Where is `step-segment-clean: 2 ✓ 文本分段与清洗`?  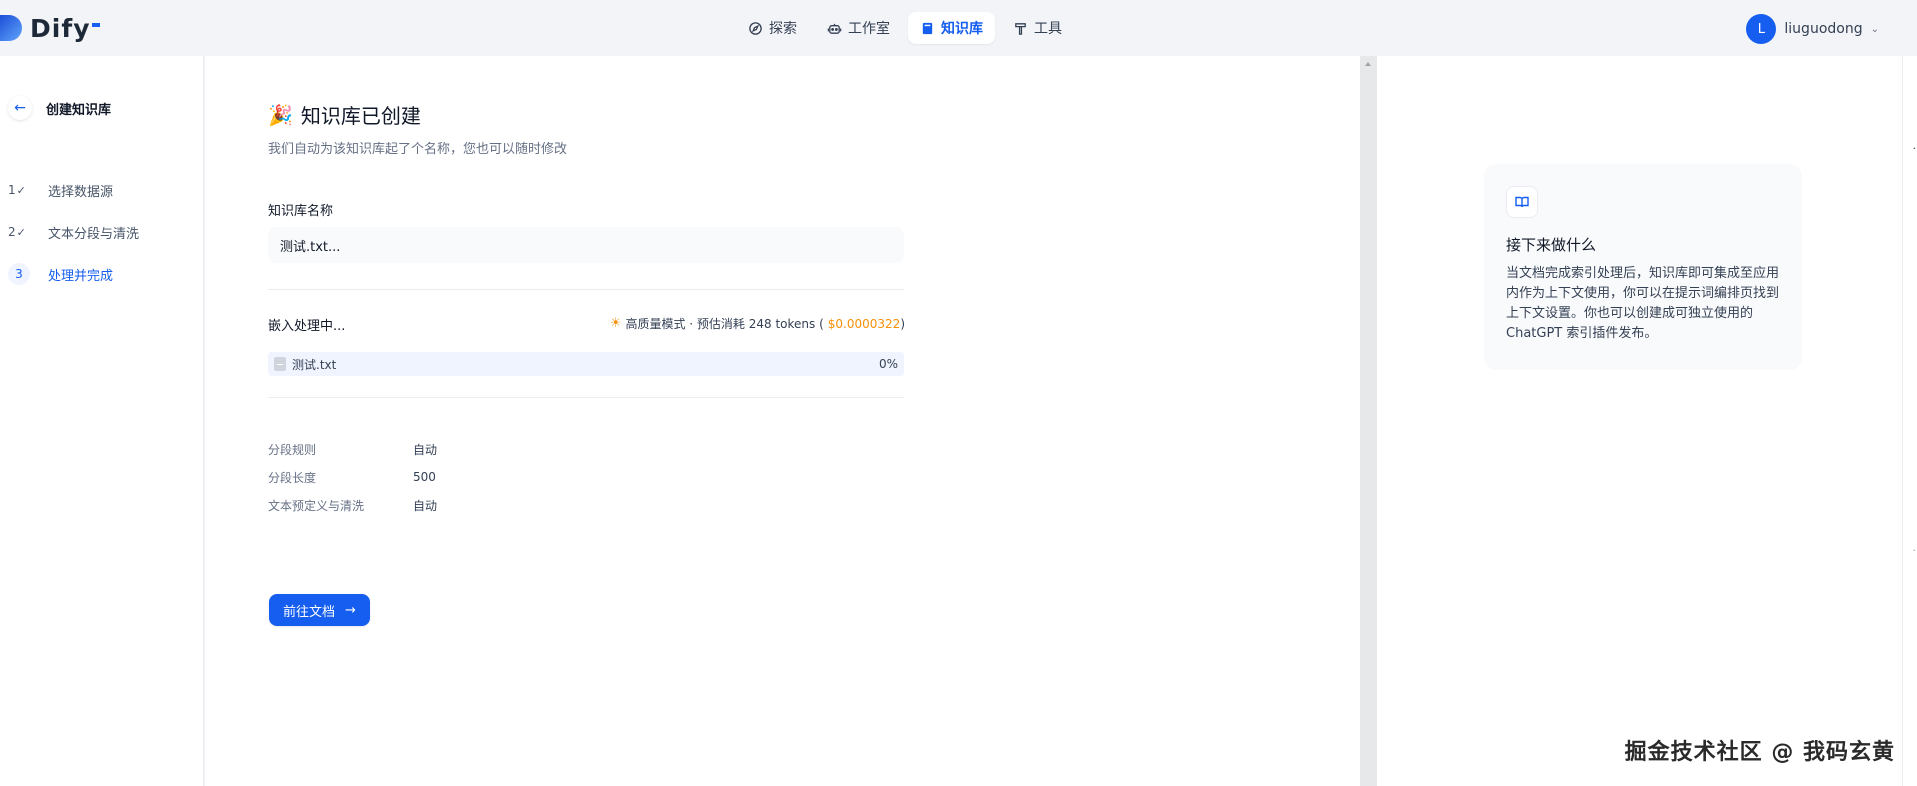 step-segment-clean: 2 ✓ 文本分段与清洗 is located at coordinates (73, 232).